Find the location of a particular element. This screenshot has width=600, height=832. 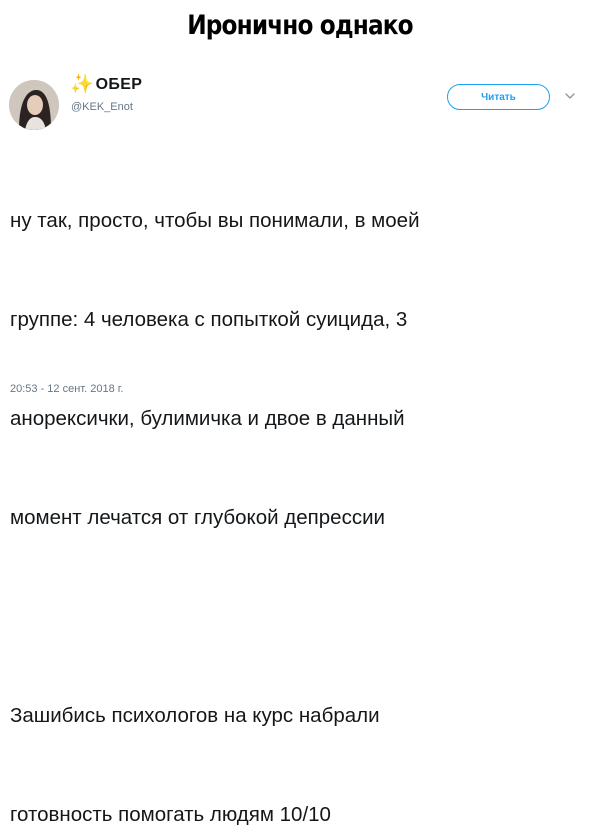

follow-button: Читать is located at coordinates (498, 97).